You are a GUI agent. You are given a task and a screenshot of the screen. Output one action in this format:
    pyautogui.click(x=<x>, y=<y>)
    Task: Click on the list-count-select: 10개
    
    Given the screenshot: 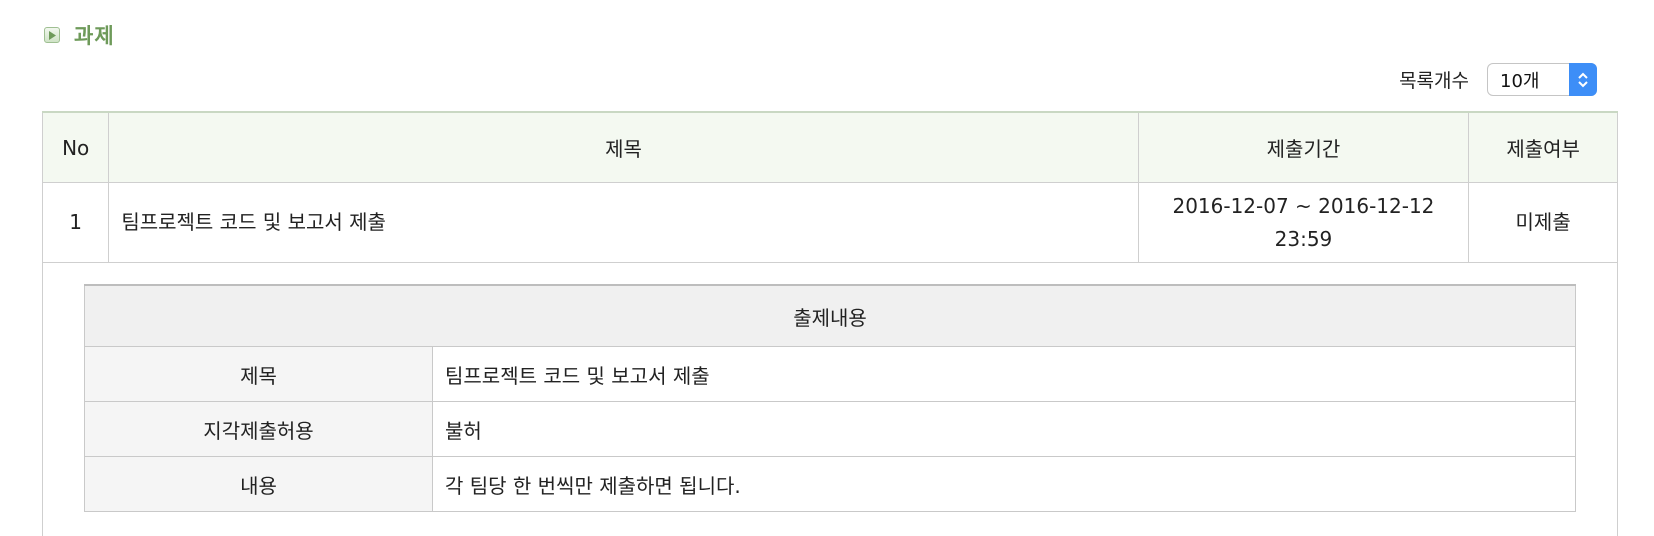 What is the action you would take?
    pyautogui.click(x=1542, y=79)
    